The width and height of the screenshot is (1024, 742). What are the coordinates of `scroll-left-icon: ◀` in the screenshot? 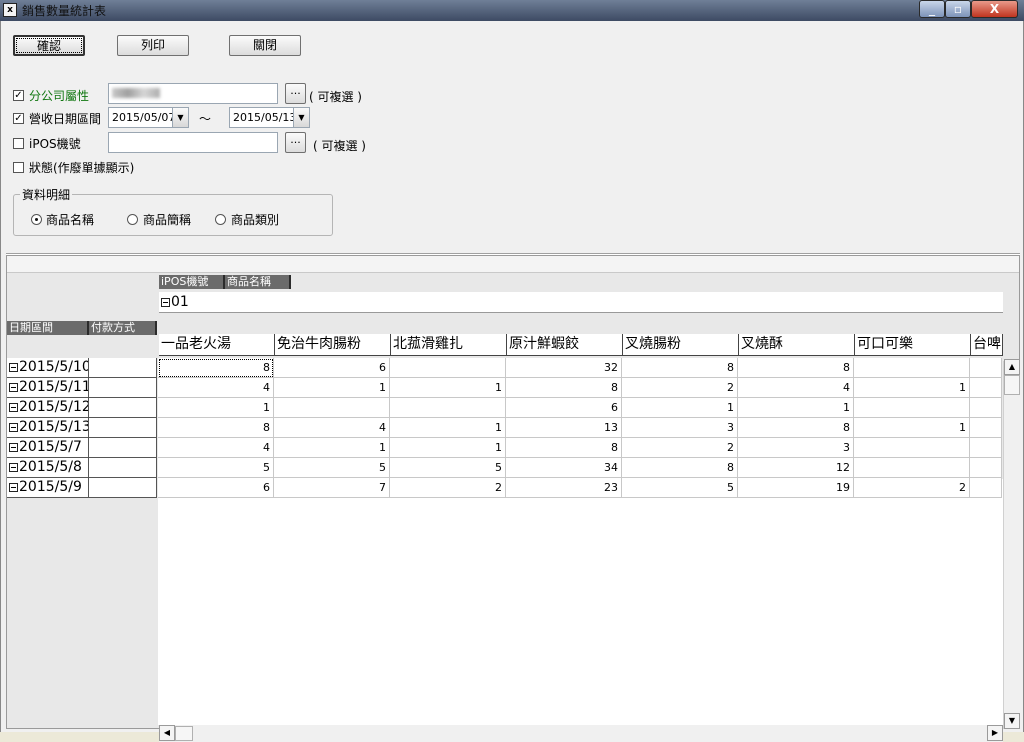 It's located at (167, 733).